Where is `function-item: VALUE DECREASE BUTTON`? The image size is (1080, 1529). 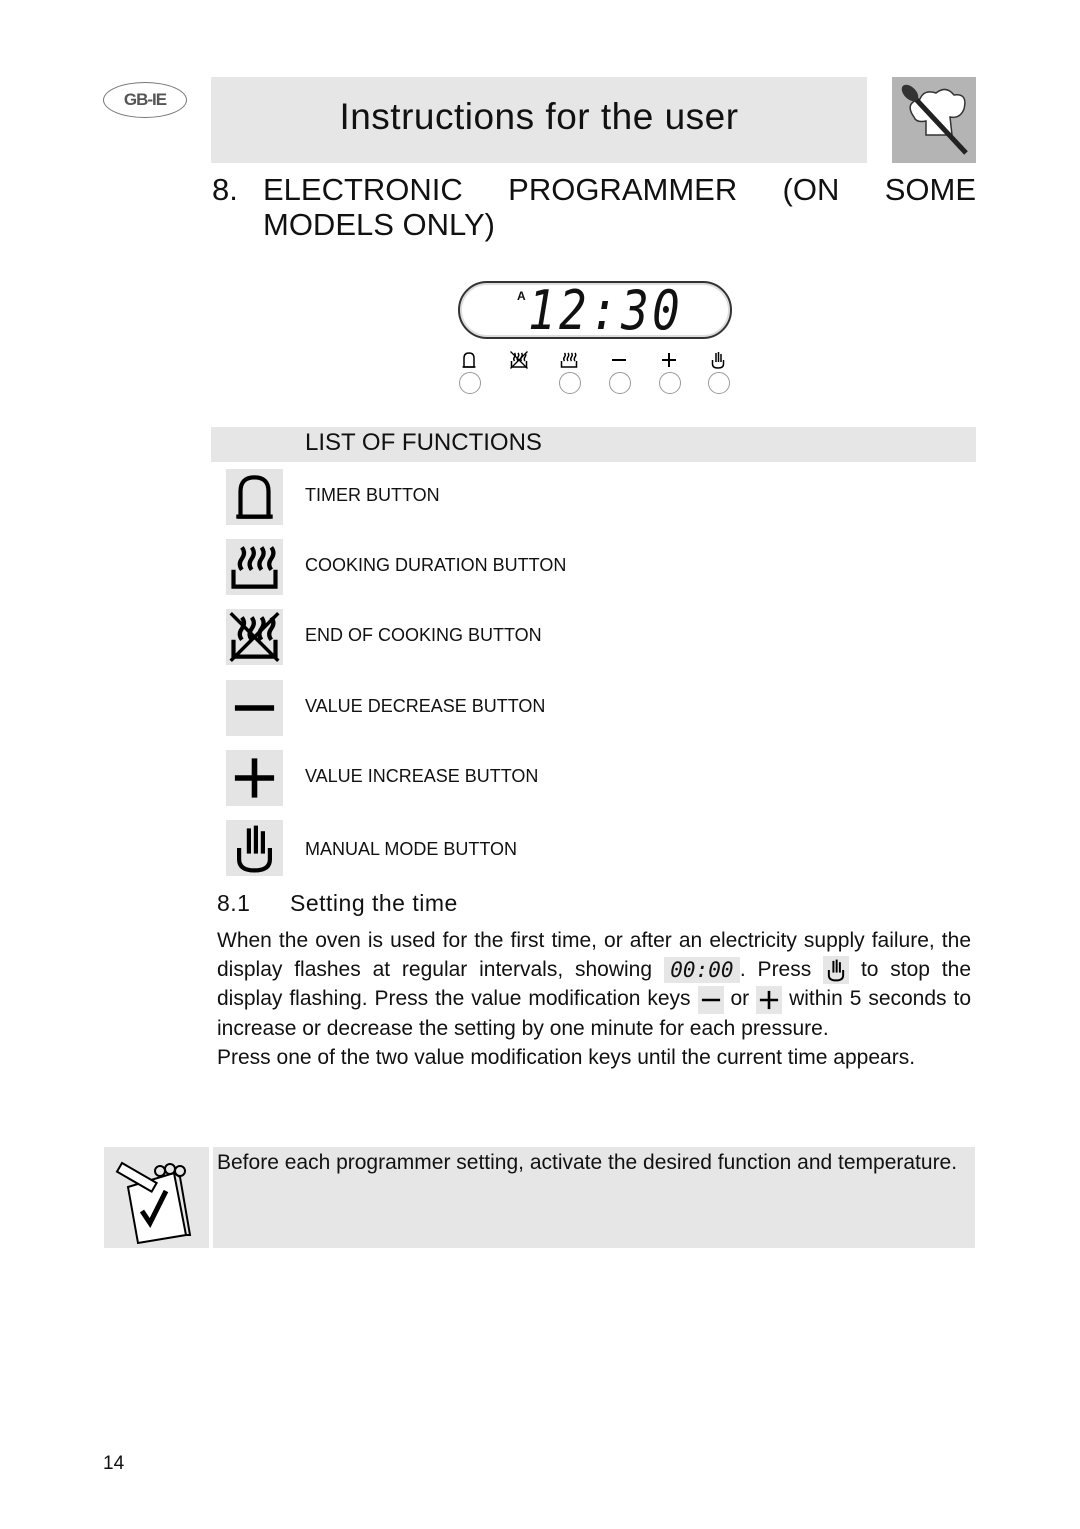 function-item: VALUE DECREASE BUTTON is located at coordinates (606, 708).